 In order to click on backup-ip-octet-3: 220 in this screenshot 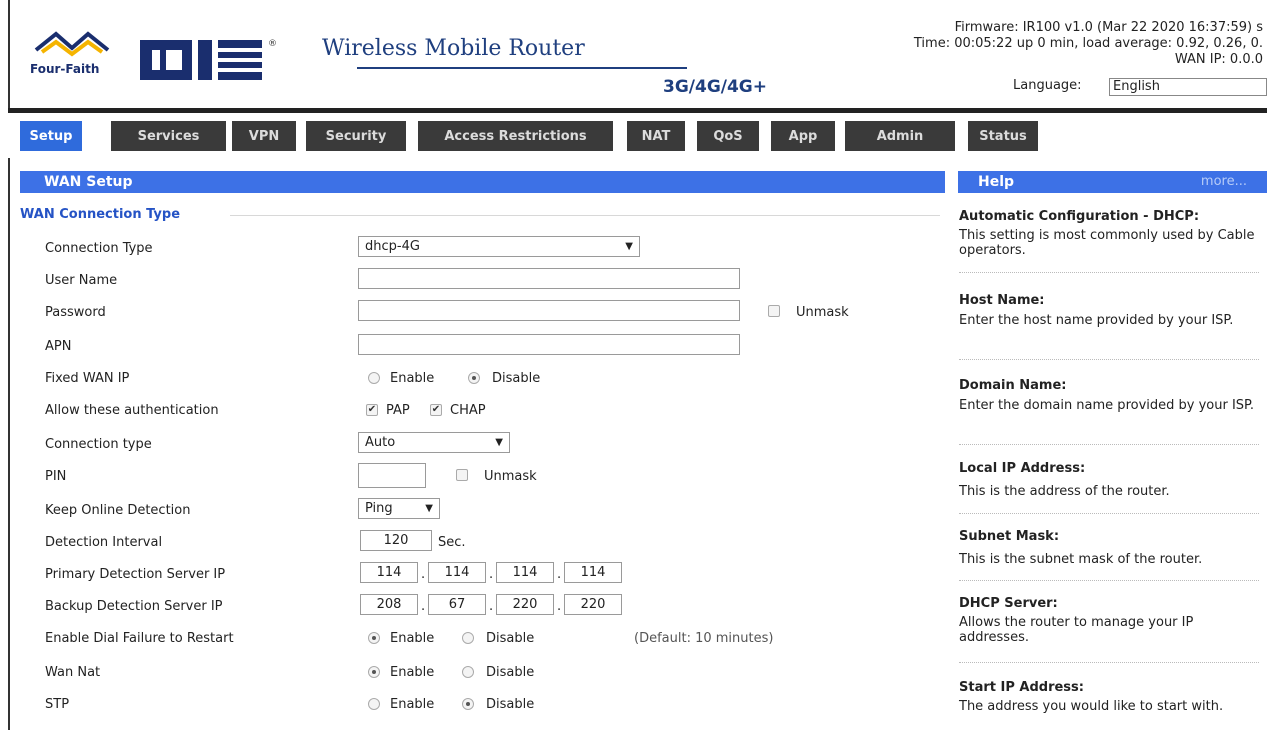, I will do `click(525, 604)`.